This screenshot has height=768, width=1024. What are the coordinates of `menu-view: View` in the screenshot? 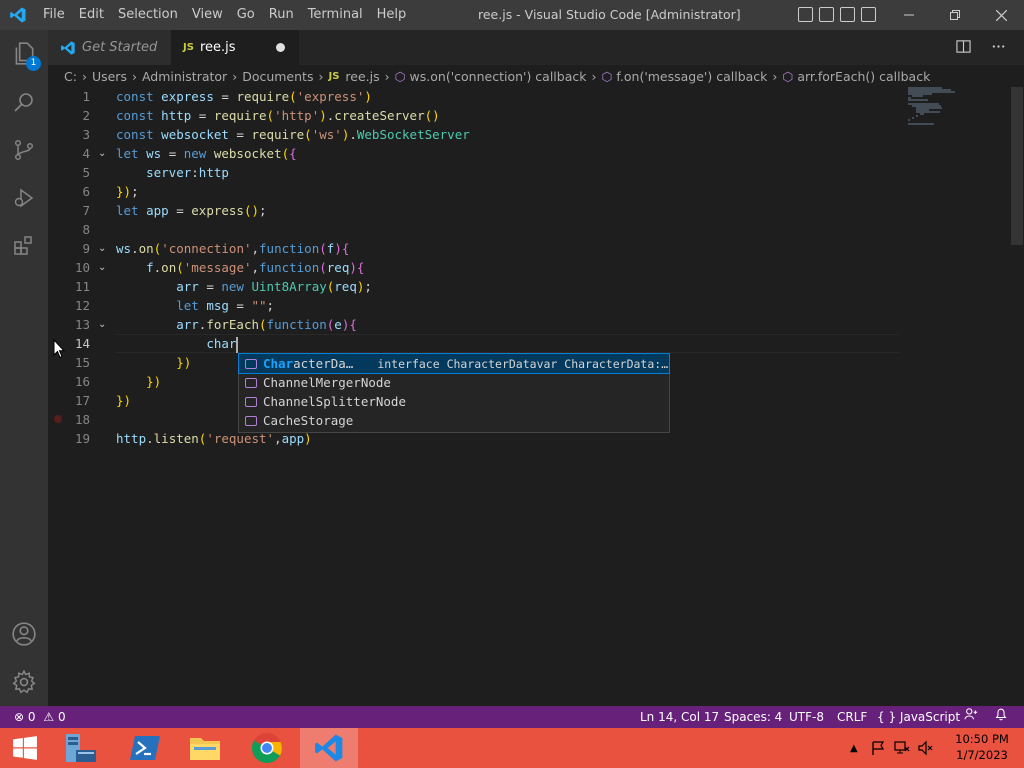 It's located at (207, 15).